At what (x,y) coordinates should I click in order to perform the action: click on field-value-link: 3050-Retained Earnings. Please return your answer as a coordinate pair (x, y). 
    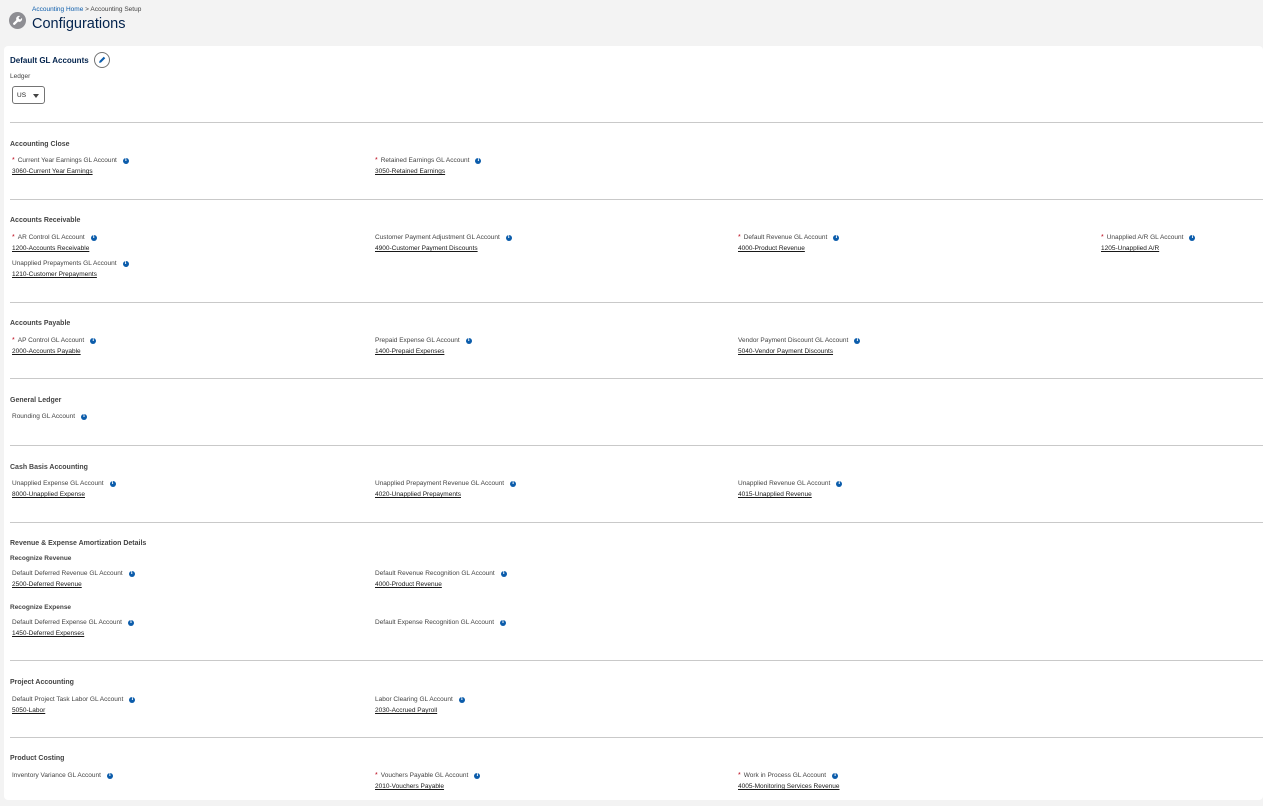
    Looking at the image, I should click on (428, 171).